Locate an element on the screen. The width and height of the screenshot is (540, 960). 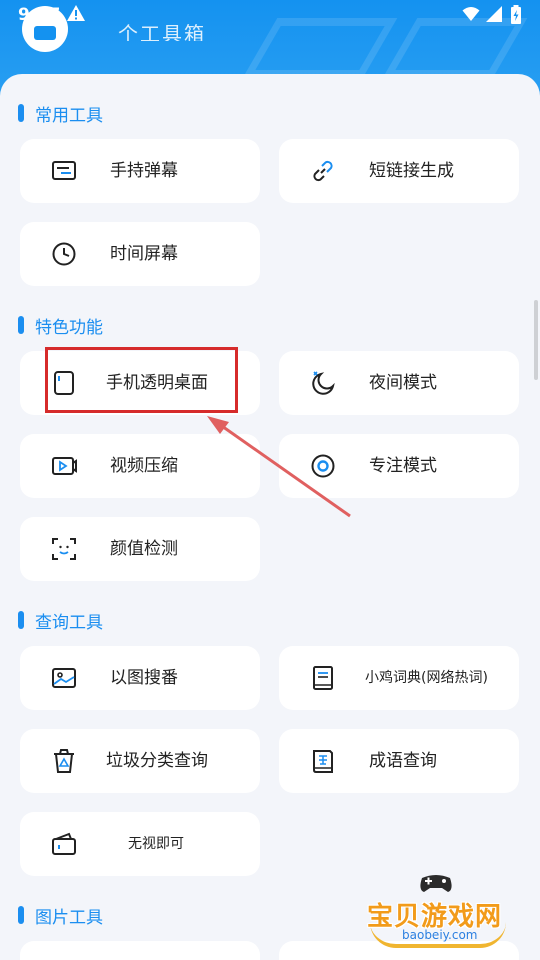
tool-card-label: 以图搜番 is located at coordinates (144, 678).